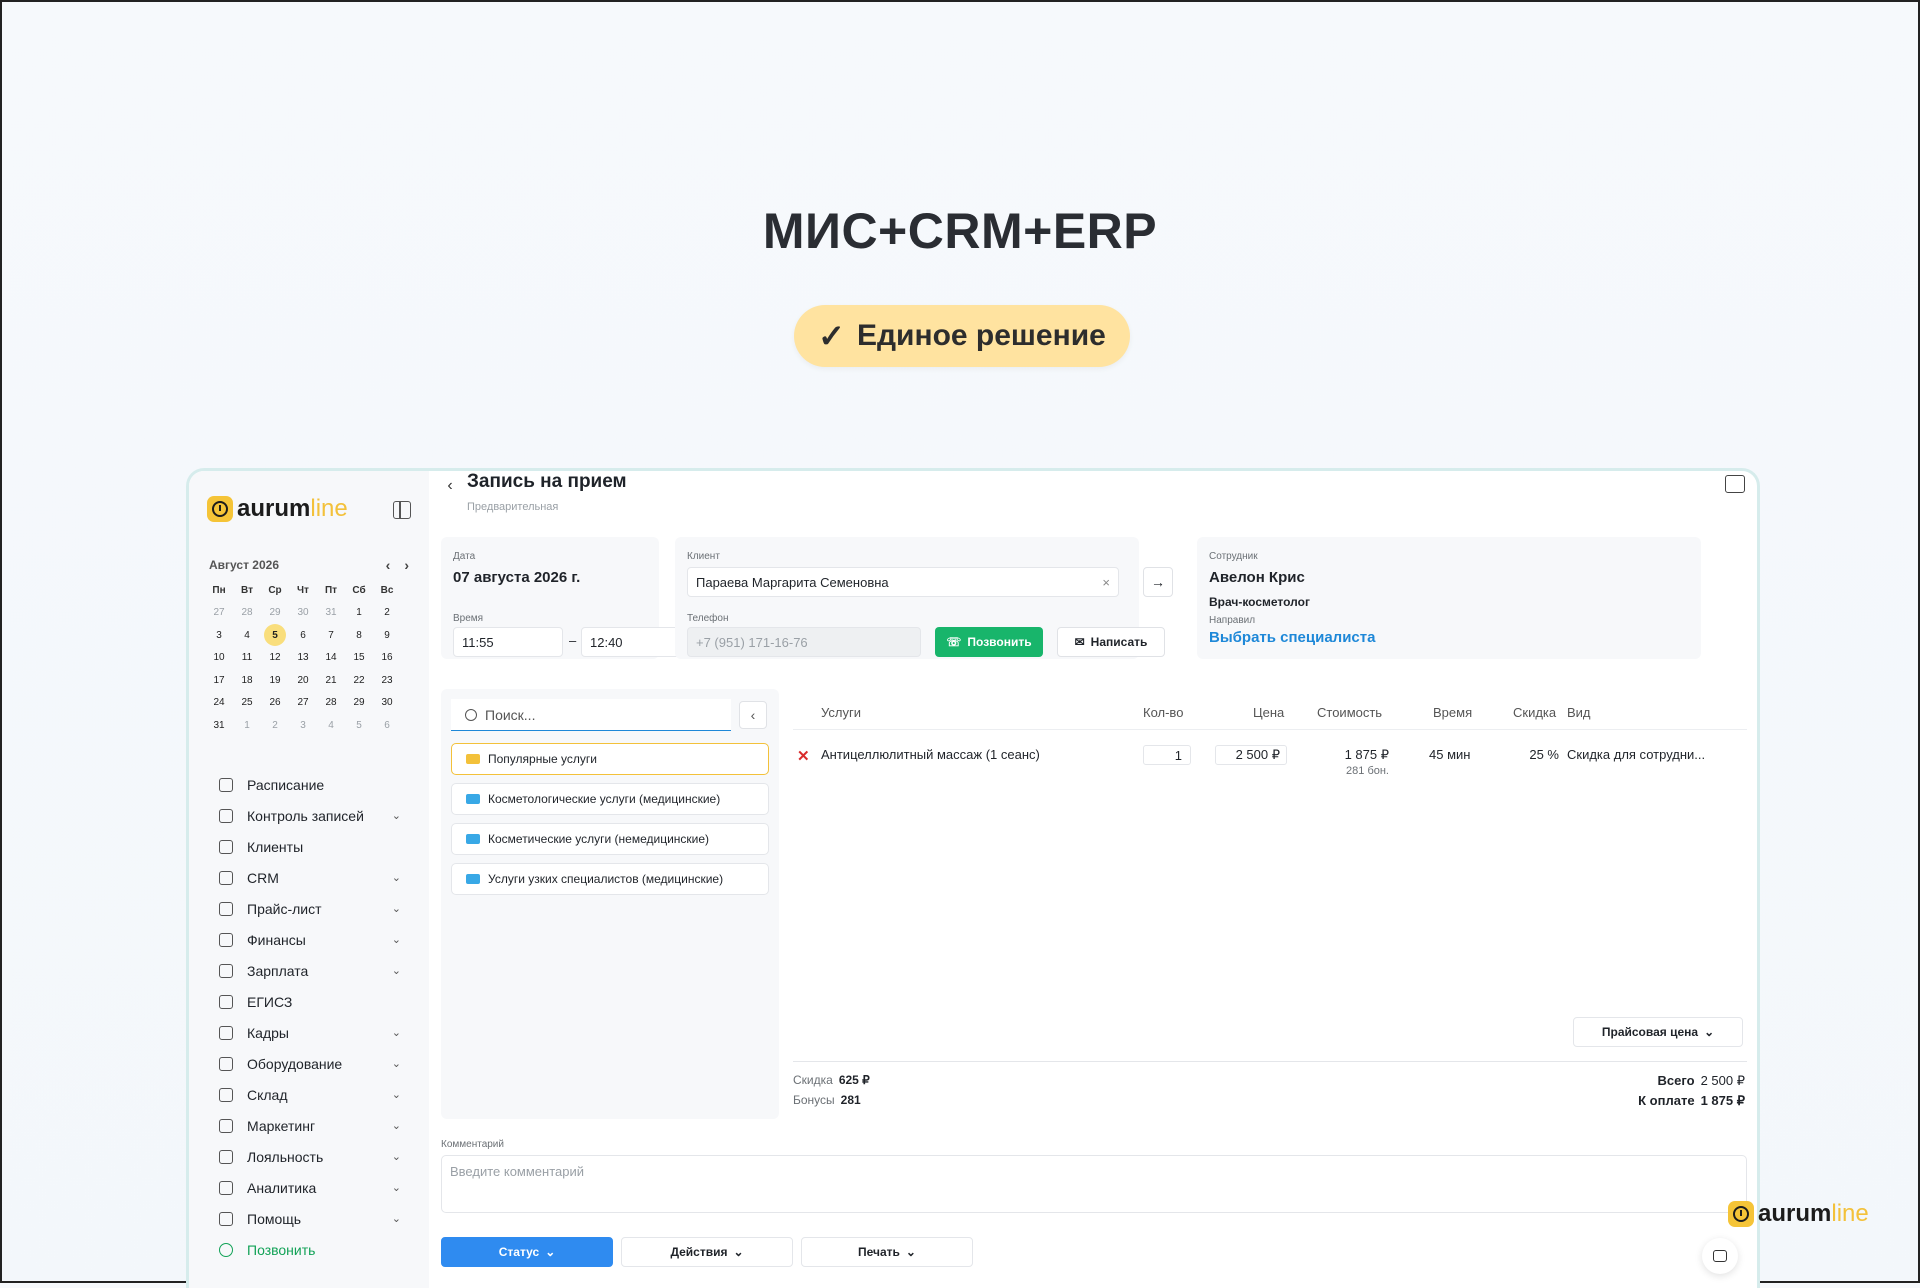 This screenshot has width=1920, height=1288. I want to click on sidebar-item: Финансы ⌄, so click(309, 939).